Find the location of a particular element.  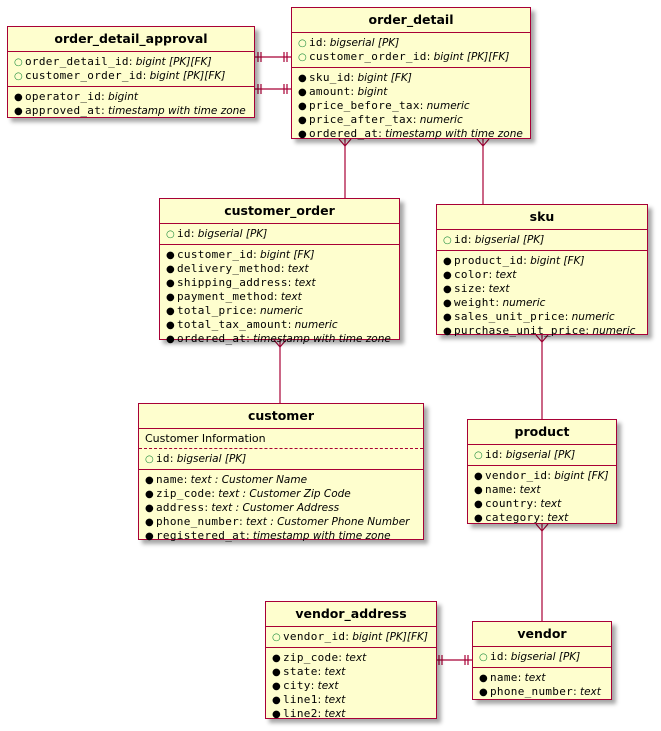

field-name: state is located at coordinates (300, 671).